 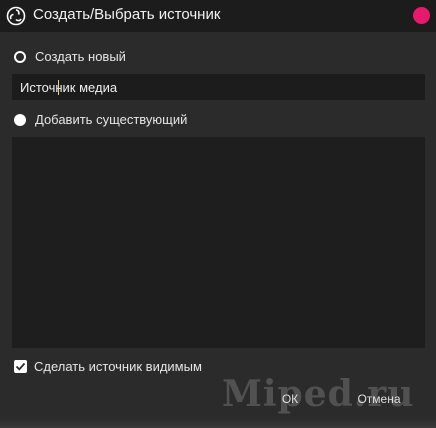 I want to click on radio-create-new: Создать новый, so click(x=70, y=56).